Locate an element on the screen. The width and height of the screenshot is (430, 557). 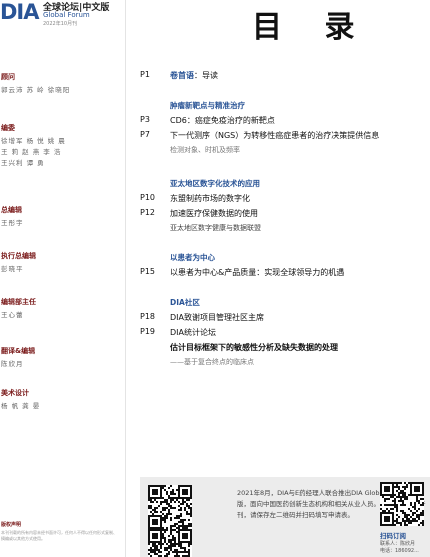
masthead: DIA 全球论坛|中文版 Global Forum 2022年10月刊 is located at coordinates (62, 15).